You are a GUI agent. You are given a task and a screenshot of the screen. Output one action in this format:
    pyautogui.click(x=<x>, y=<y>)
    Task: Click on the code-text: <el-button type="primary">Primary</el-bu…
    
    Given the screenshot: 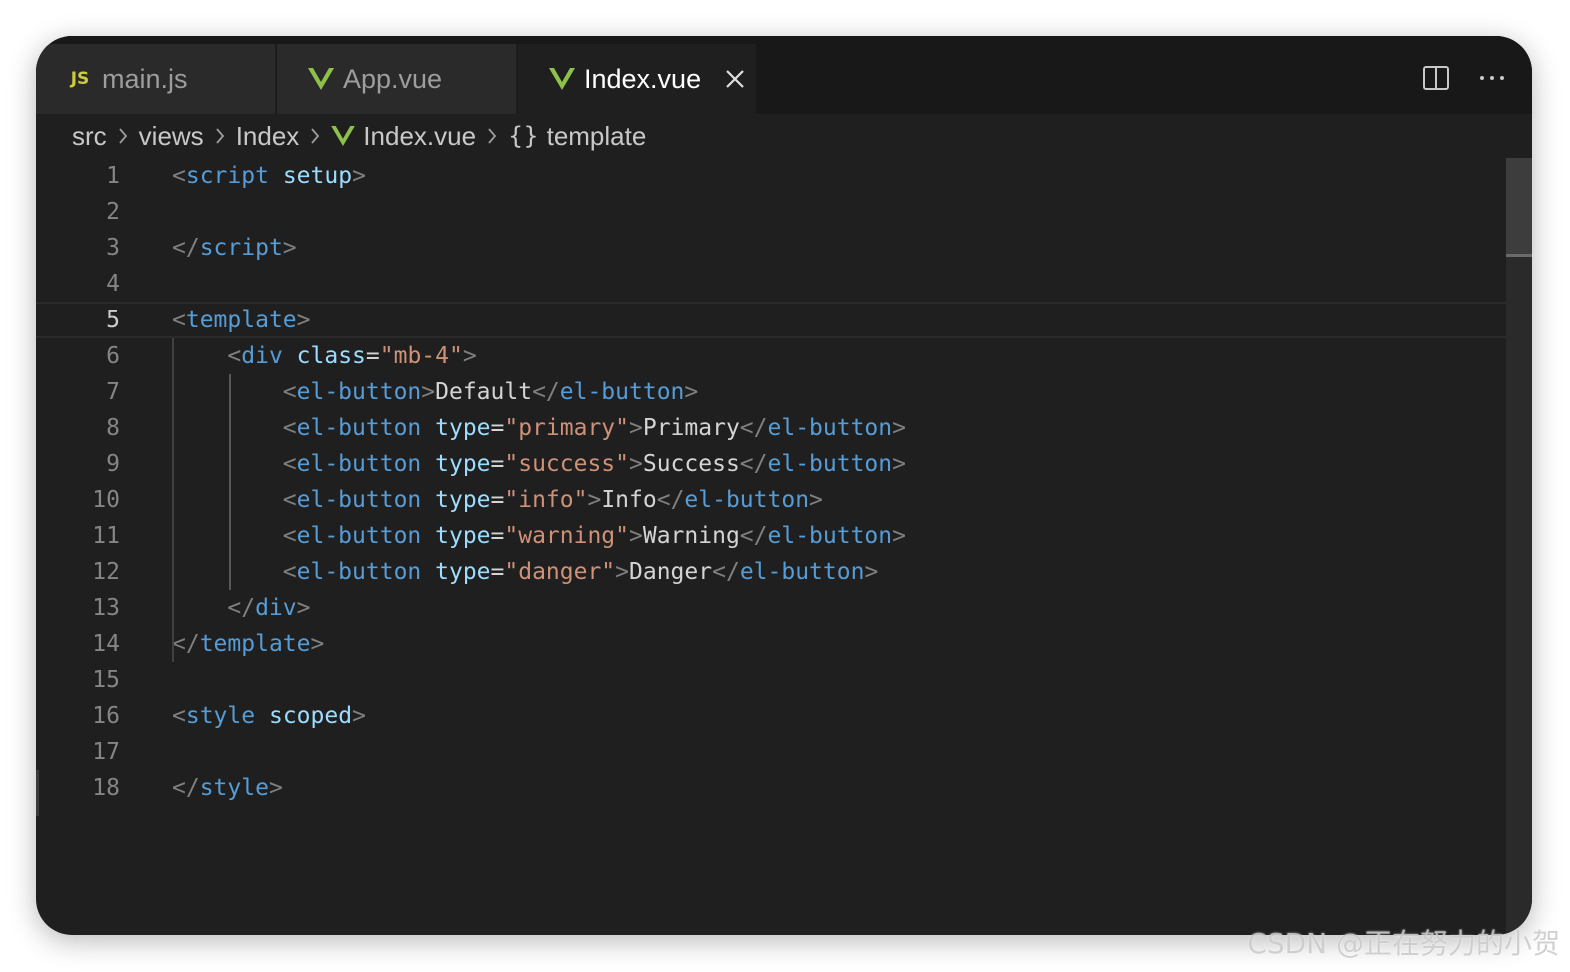 What is the action you would take?
    pyautogui.click(x=539, y=428)
    